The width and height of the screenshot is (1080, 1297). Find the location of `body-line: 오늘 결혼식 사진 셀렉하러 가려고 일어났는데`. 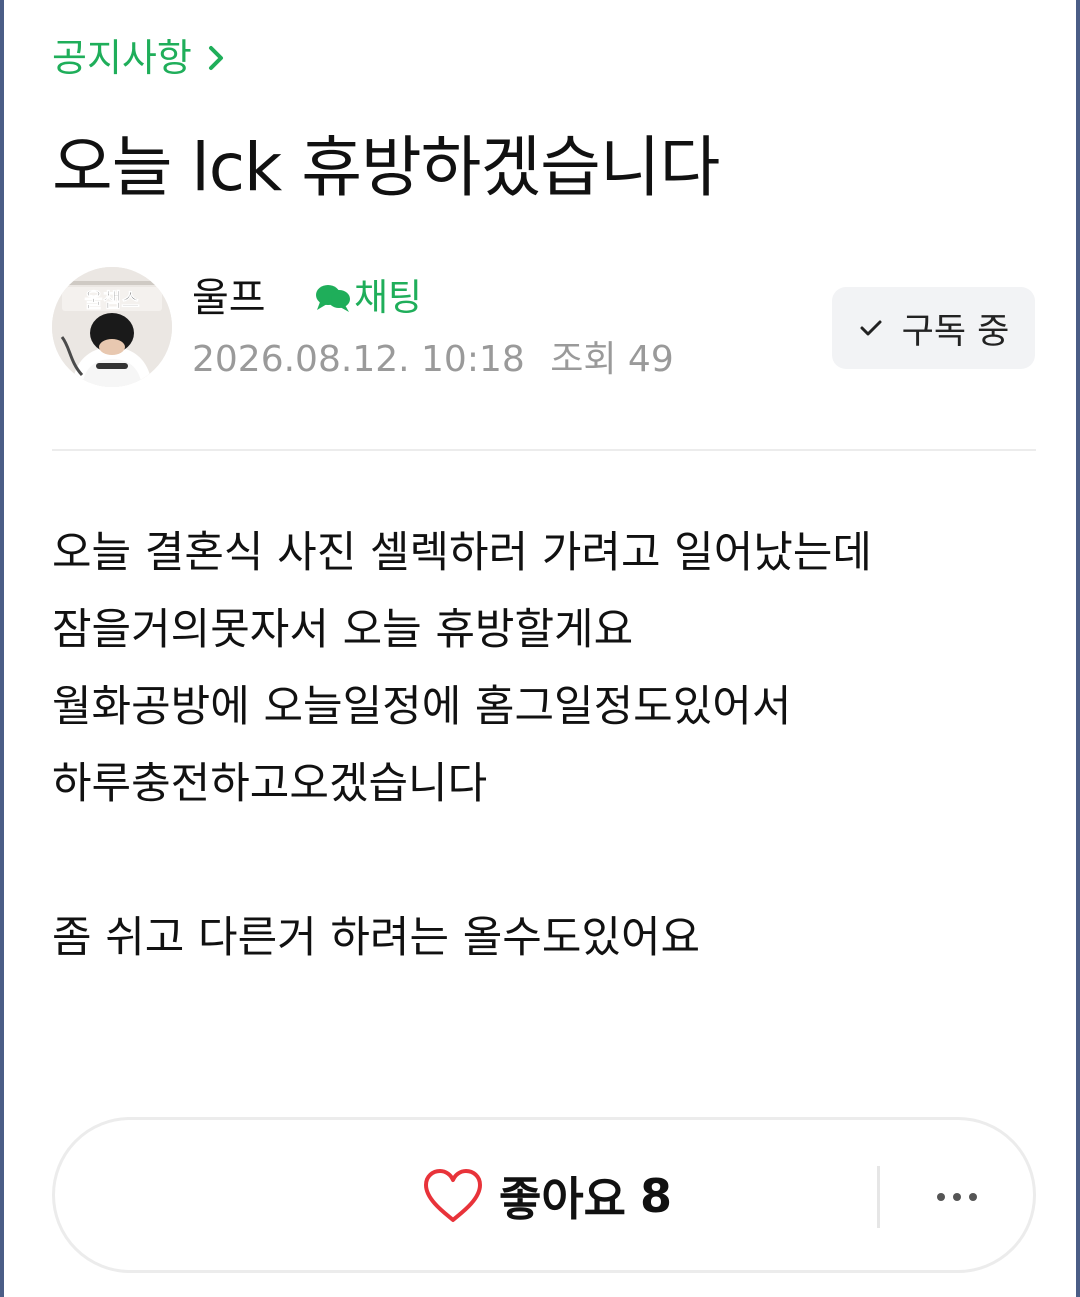

body-line: 오늘 결혼식 사진 셀렉하러 가려고 일어났는데 is located at coordinates (462, 553).